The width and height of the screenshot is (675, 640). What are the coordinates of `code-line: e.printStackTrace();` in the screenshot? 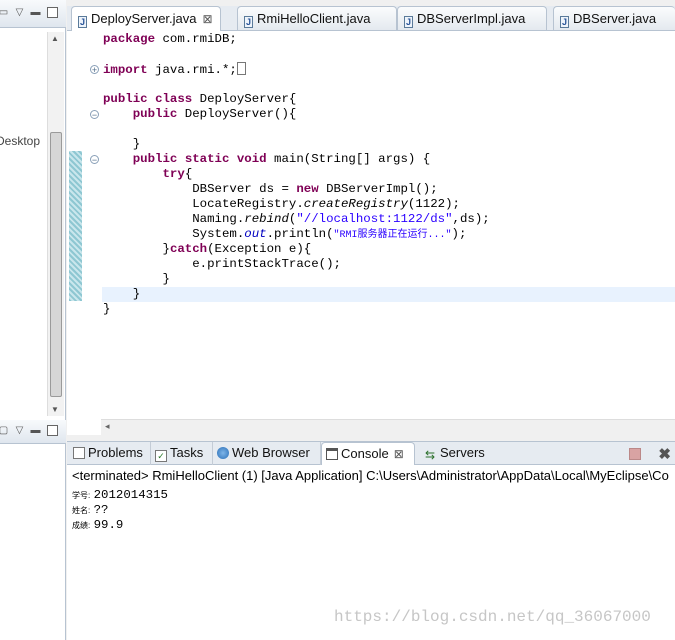 It's located at (266, 264).